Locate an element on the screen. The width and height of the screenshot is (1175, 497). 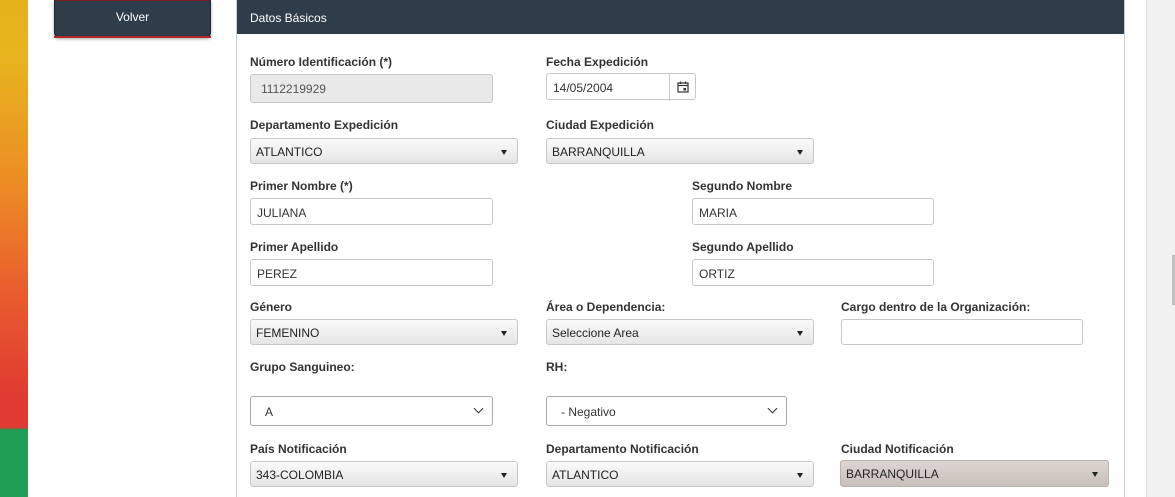
segundo-apellido-field: ORTIZ is located at coordinates (813, 272).